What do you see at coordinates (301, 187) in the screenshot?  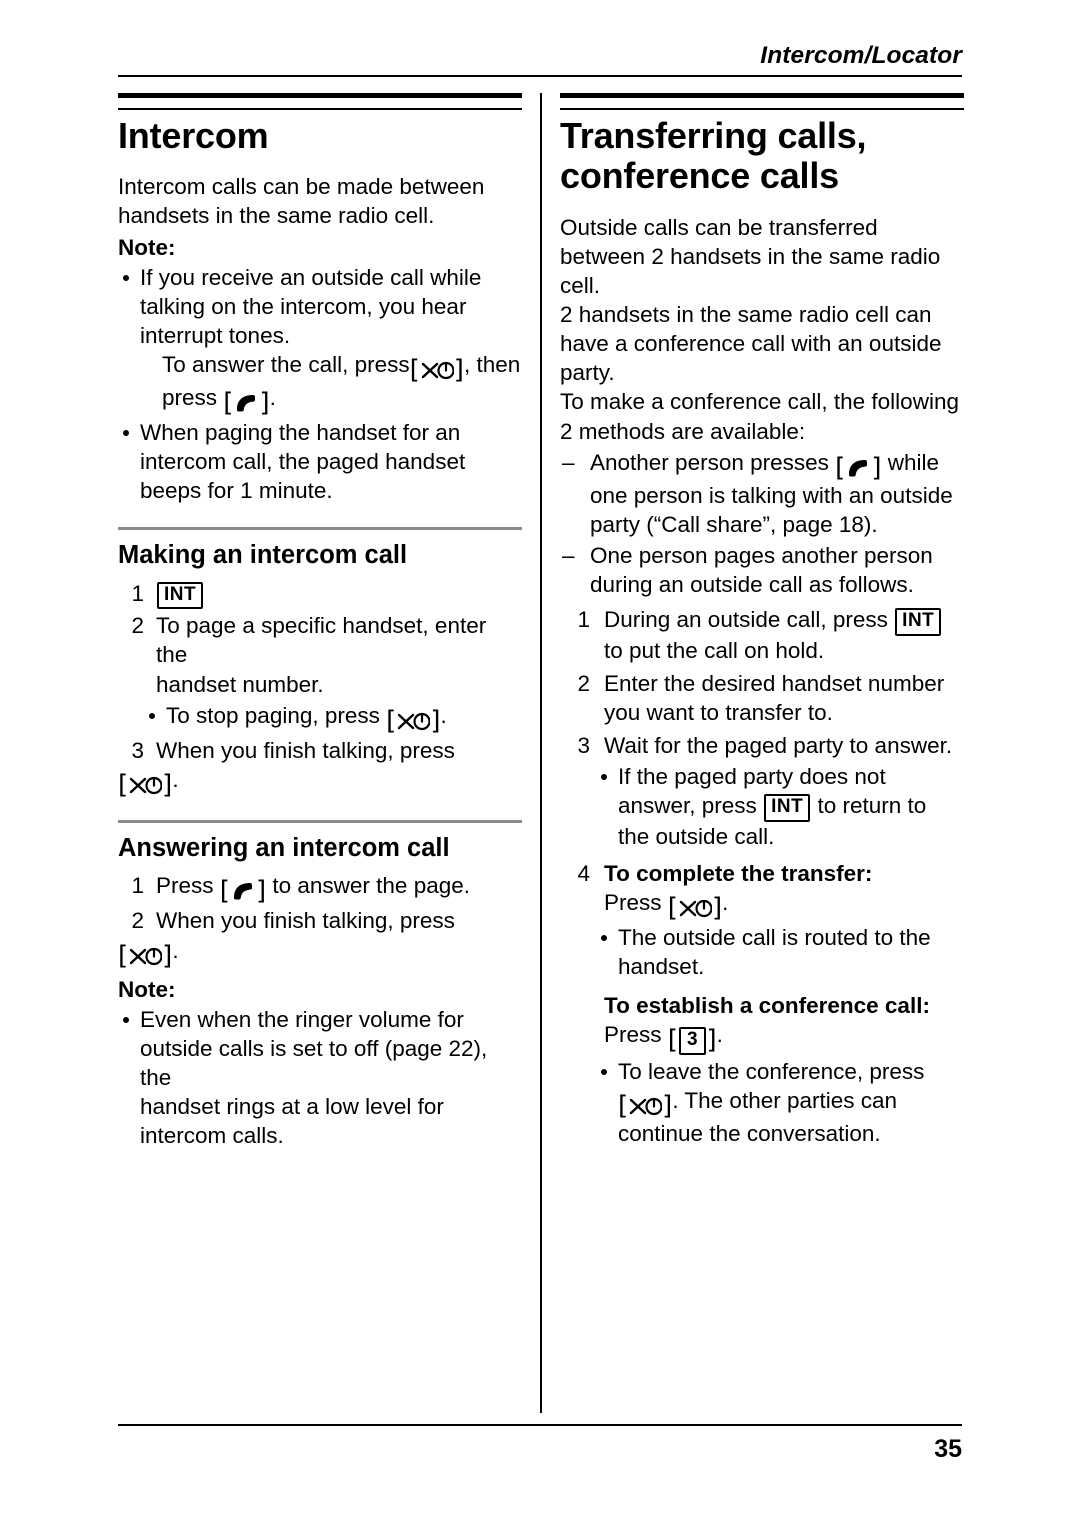 I see `intro-line-1: Intercom calls can be made between` at bounding box center [301, 187].